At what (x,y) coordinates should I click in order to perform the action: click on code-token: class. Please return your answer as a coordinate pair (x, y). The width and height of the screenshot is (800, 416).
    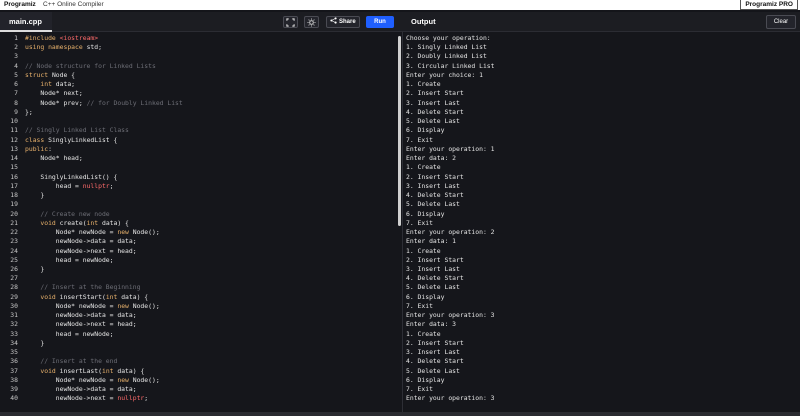
    Looking at the image, I should click on (37, 139).